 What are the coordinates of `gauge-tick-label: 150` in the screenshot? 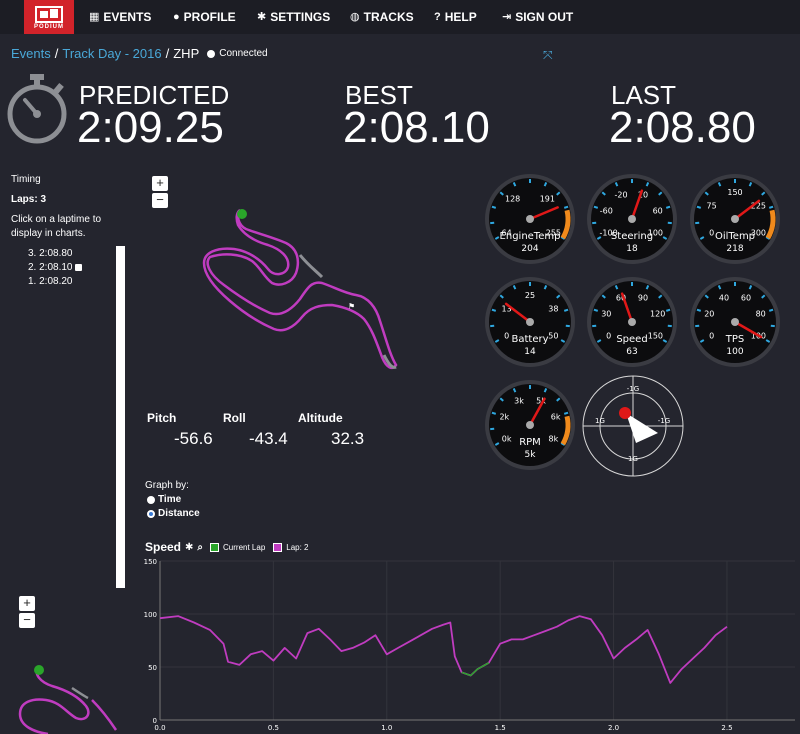 It's located at (734, 192).